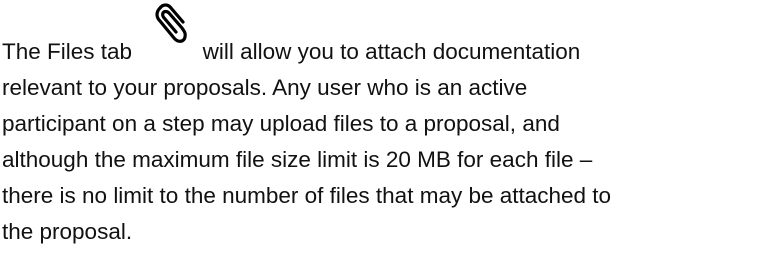 The image size is (760, 270). Describe the element at coordinates (67, 231) in the screenshot. I see `paragraph-line-6: the proposal.` at that location.